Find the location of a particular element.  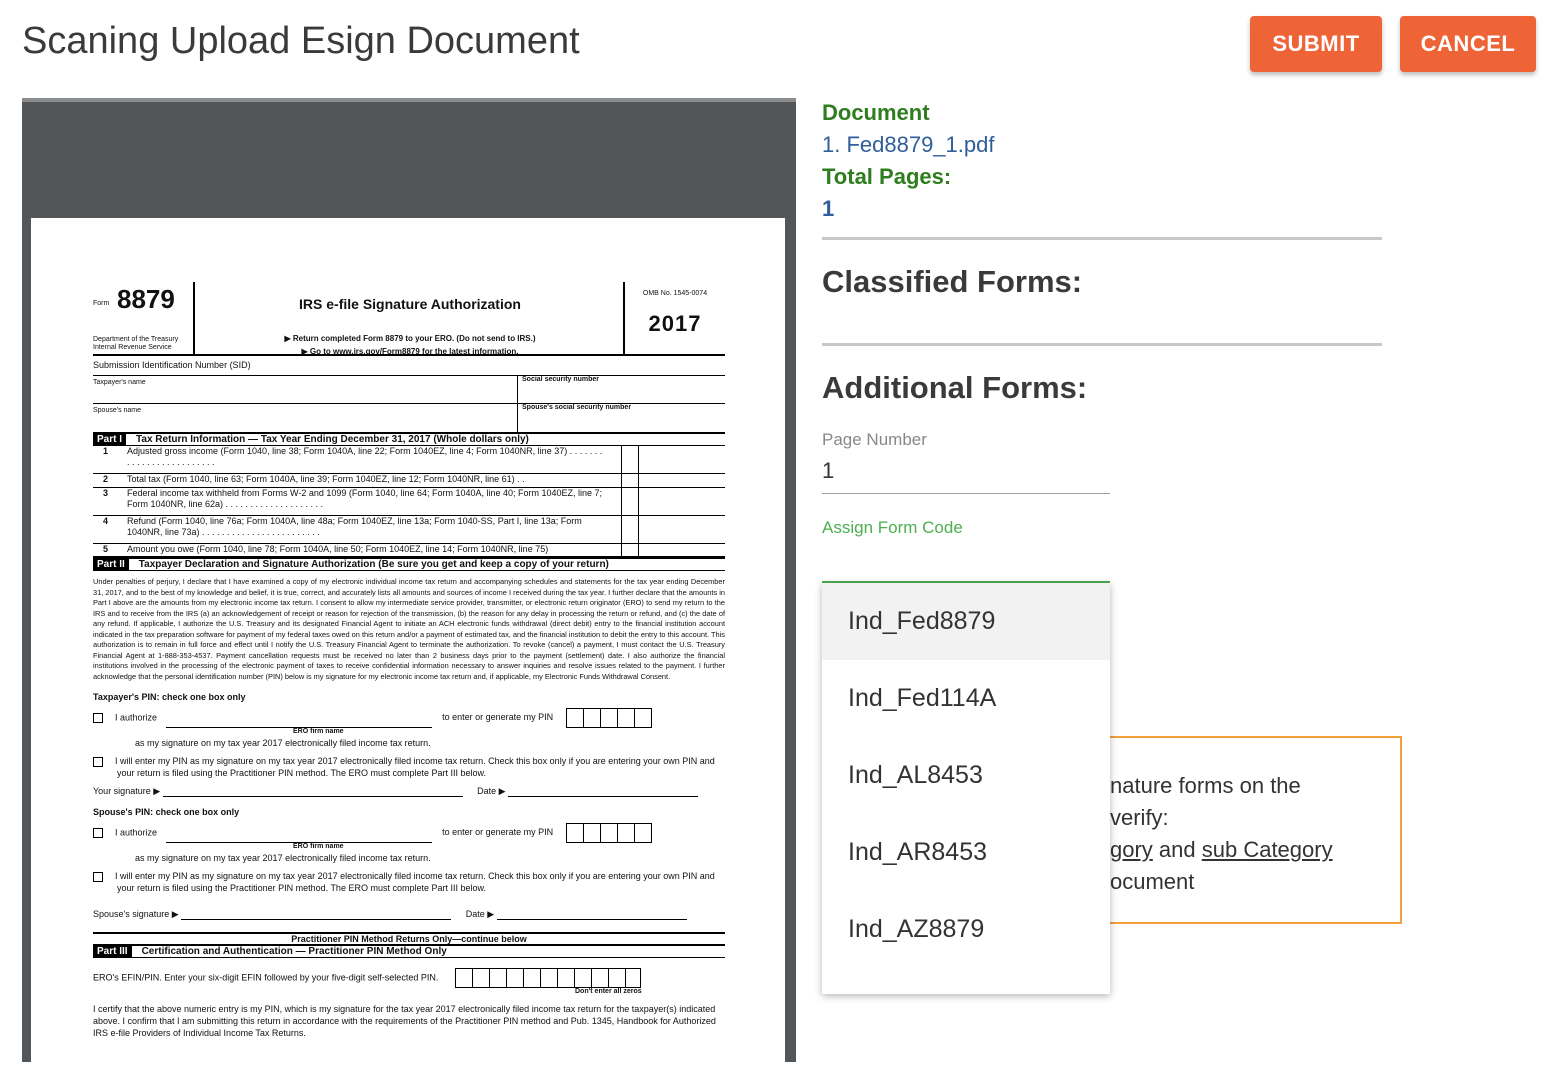

form-taxpayer-authorize-row: I authorize to enter or generate my PIN is located at coordinates (409, 718).